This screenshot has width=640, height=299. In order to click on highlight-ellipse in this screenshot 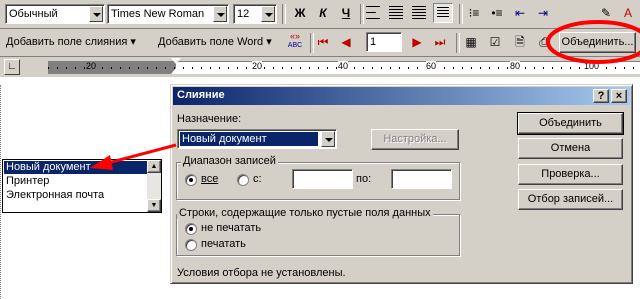, I will do `click(593, 42)`.